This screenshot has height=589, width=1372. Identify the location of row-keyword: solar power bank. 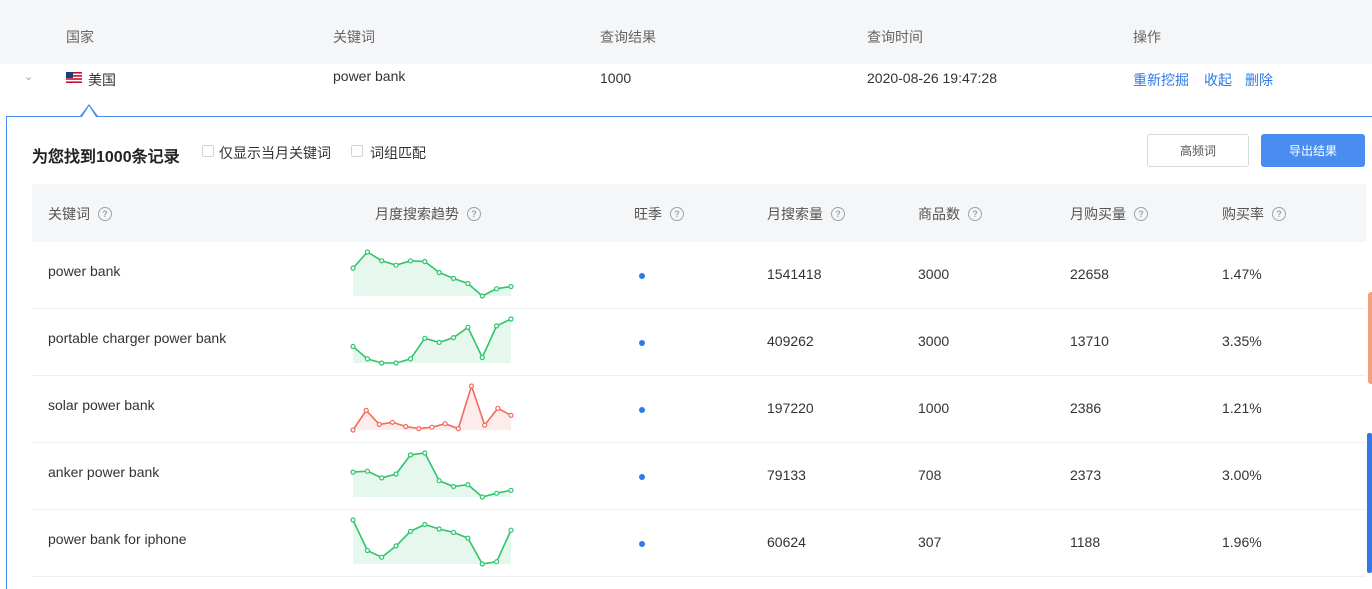
(101, 405).